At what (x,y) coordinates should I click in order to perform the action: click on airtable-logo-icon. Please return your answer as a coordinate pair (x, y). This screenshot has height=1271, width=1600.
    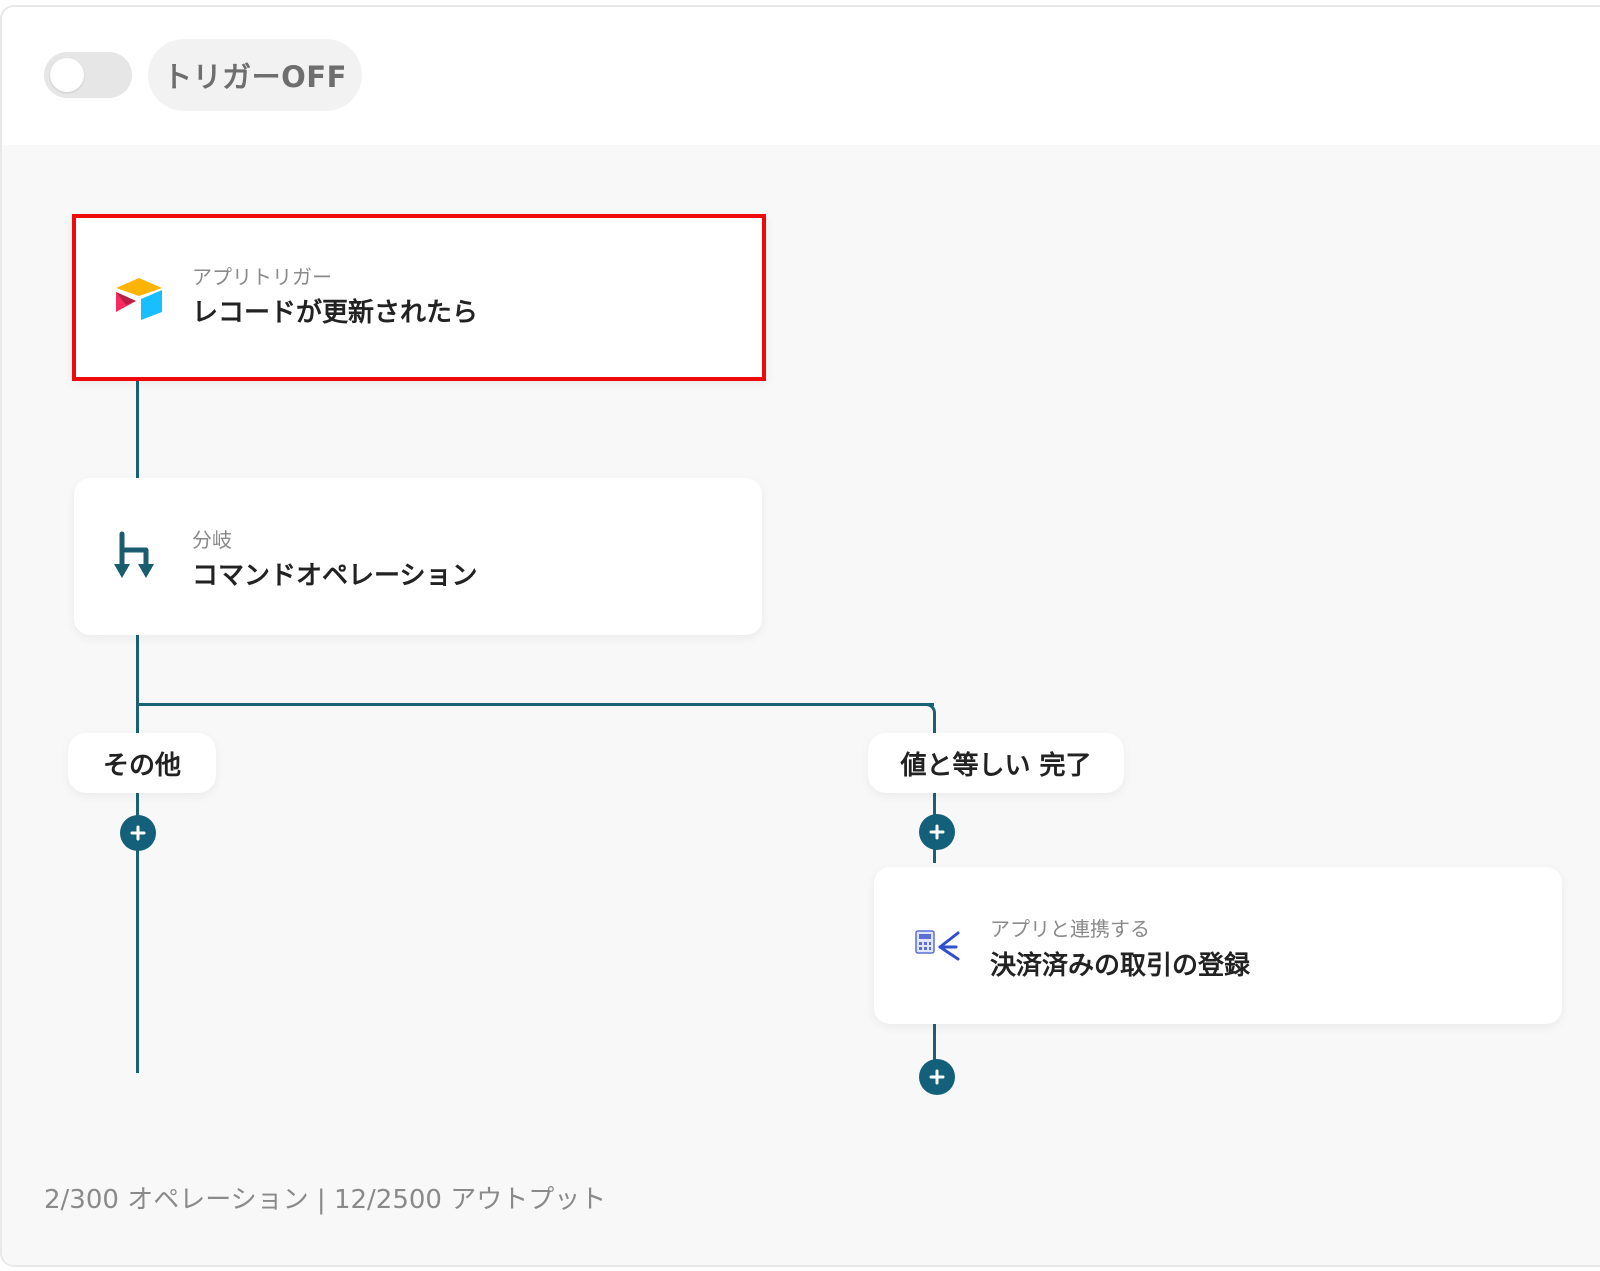
    Looking at the image, I should click on (139, 298).